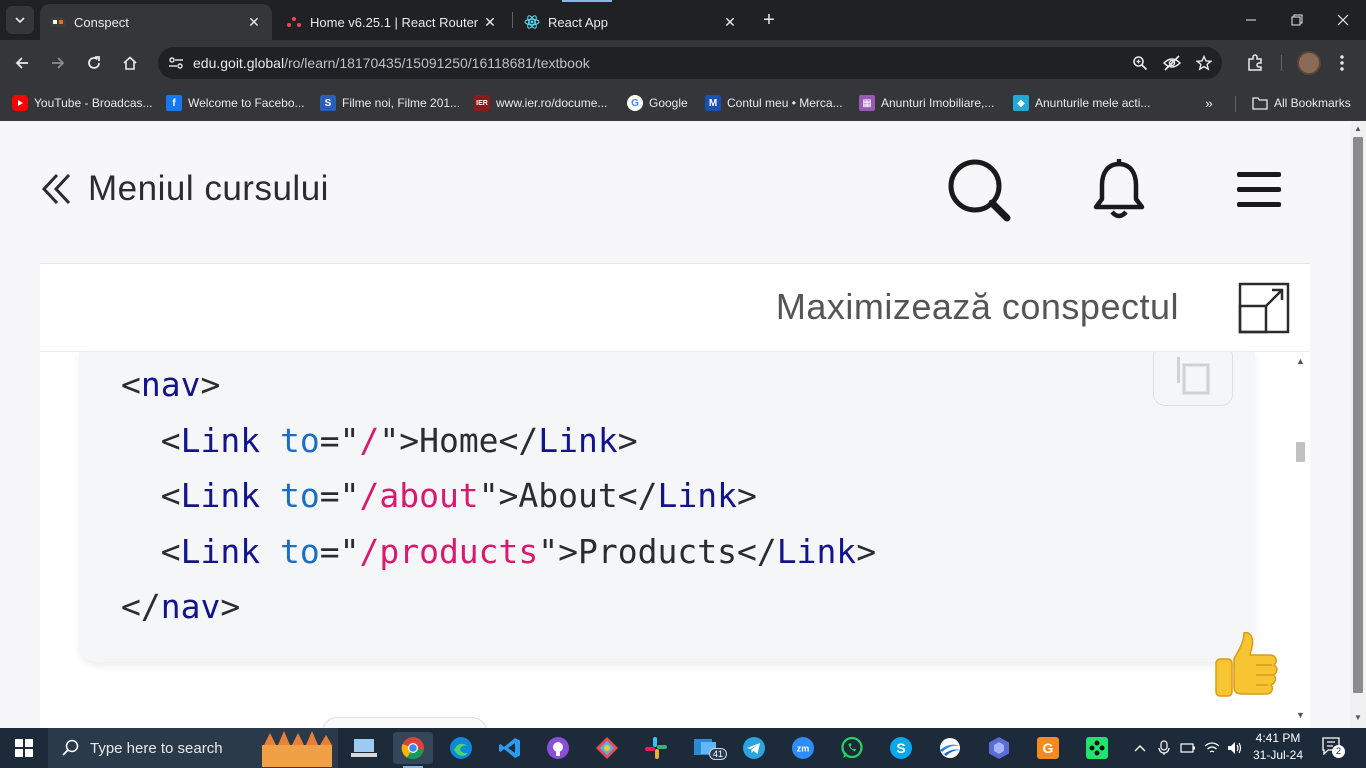  Describe the element at coordinates (20, 103) in the screenshot. I see `youtube-icon` at that location.